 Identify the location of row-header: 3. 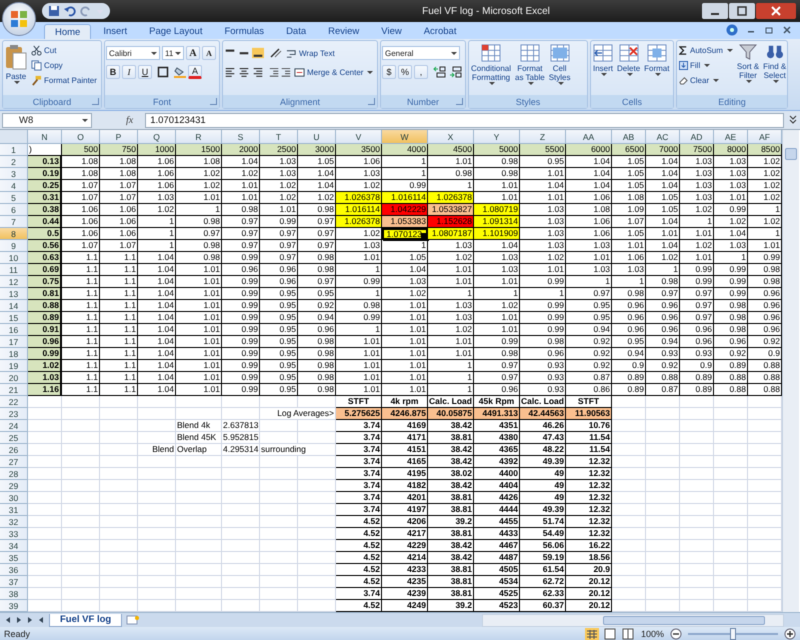
(14, 174).